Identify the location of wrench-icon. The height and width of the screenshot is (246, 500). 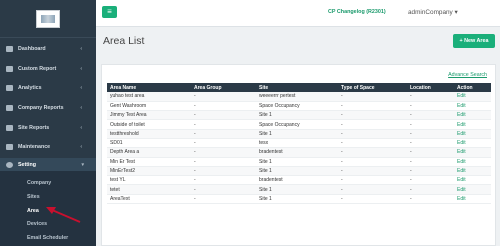
(9, 147).